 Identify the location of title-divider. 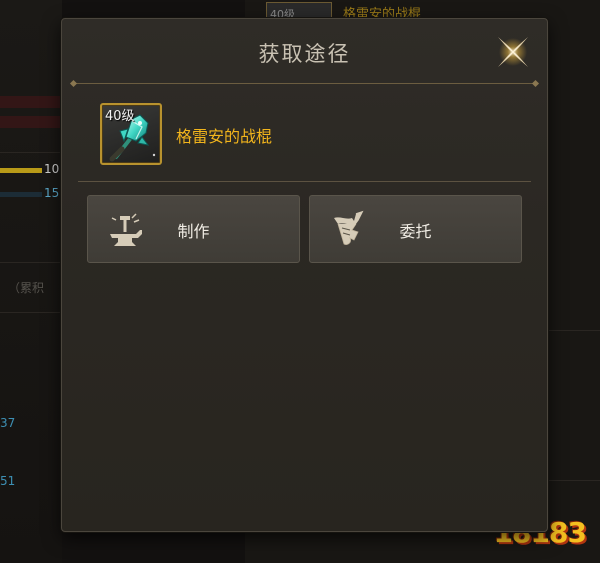
(304, 83).